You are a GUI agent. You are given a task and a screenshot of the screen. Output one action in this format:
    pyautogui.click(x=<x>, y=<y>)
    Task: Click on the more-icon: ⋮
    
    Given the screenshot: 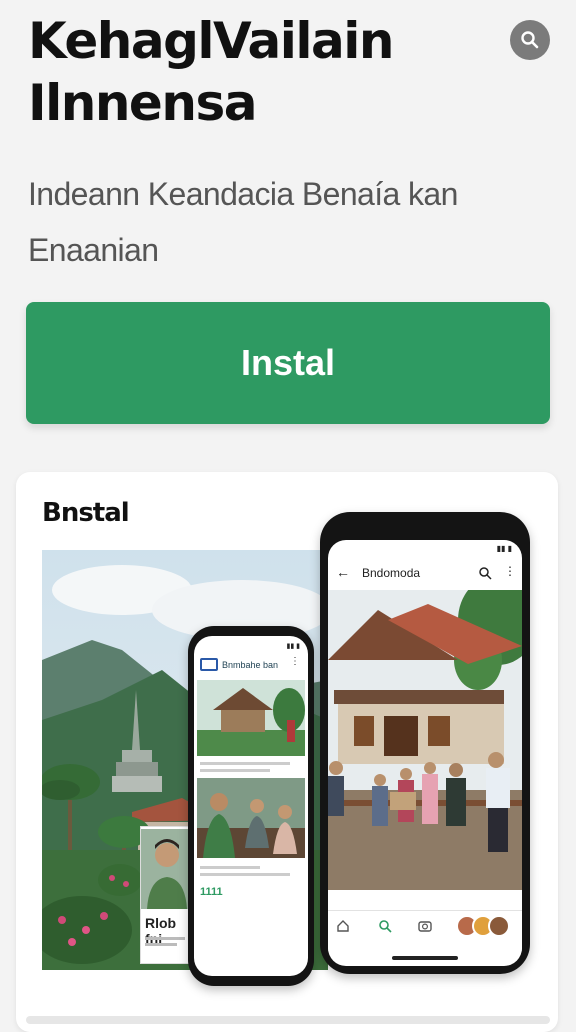 What is the action you would take?
    pyautogui.click(x=295, y=661)
    